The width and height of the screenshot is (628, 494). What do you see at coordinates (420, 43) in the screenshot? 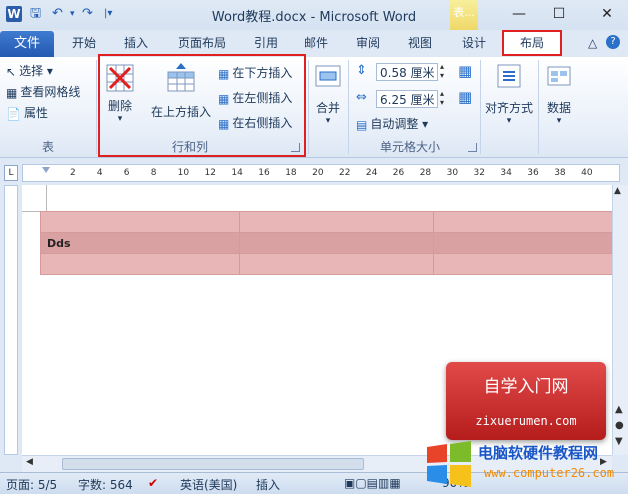
I see `tab-view: 视图` at bounding box center [420, 43].